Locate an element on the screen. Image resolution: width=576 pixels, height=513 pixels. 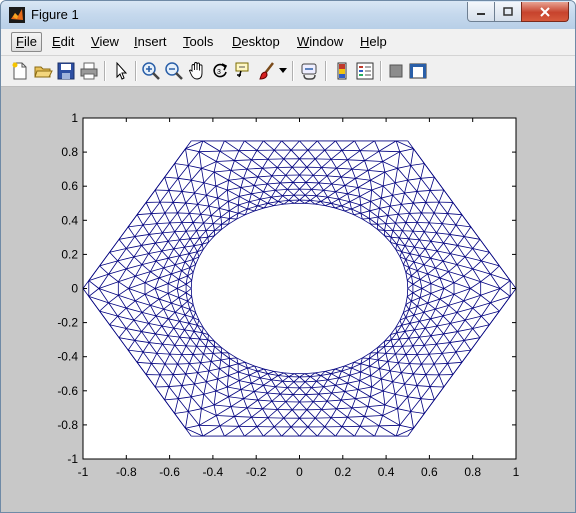
zoom-out-icon is located at coordinates (174, 71).